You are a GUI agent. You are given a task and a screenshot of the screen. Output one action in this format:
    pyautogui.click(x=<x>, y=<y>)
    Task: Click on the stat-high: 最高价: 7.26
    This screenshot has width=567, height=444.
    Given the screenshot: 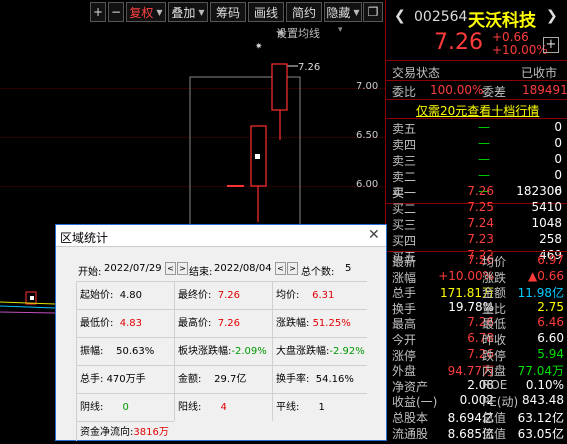 What is the action you would take?
    pyautogui.click(x=223, y=323)
    